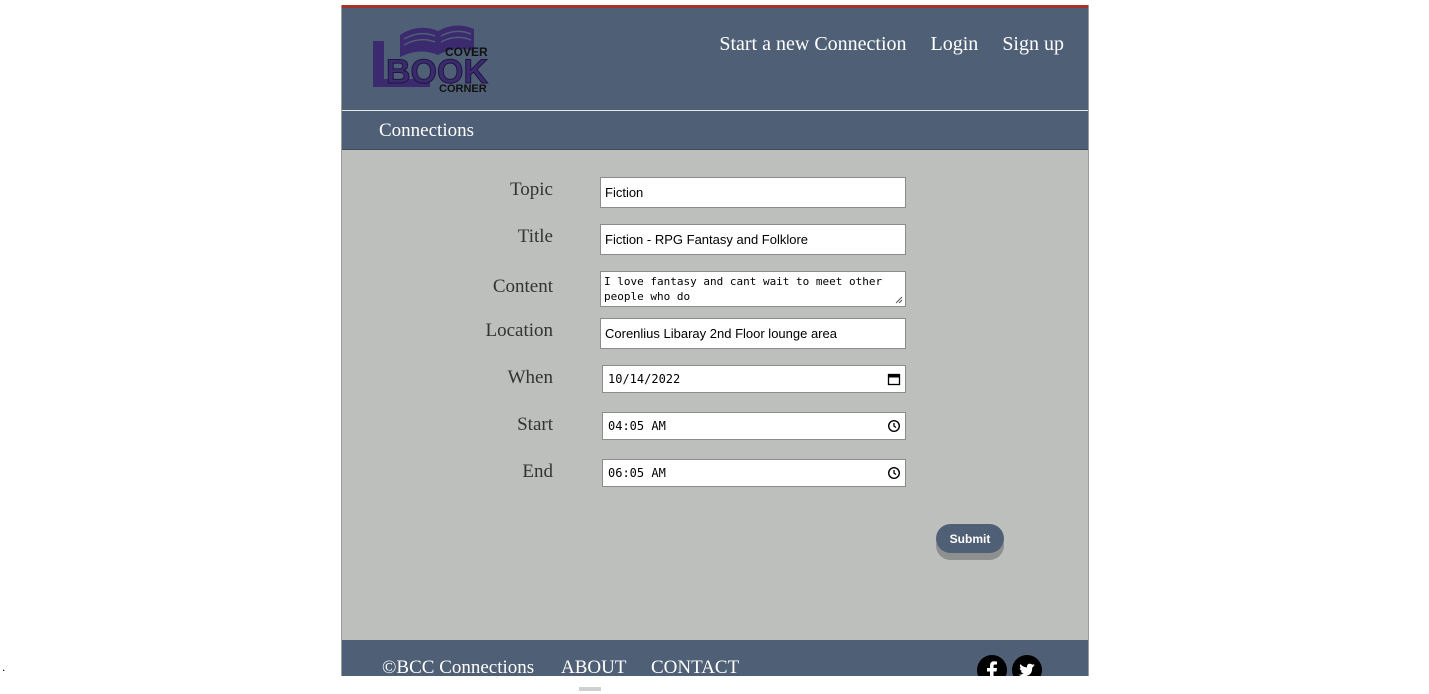 The height and width of the screenshot is (694, 1429). What do you see at coordinates (753, 333) in the screenshot?
I see `location-input` at bounding box center [753, 333].